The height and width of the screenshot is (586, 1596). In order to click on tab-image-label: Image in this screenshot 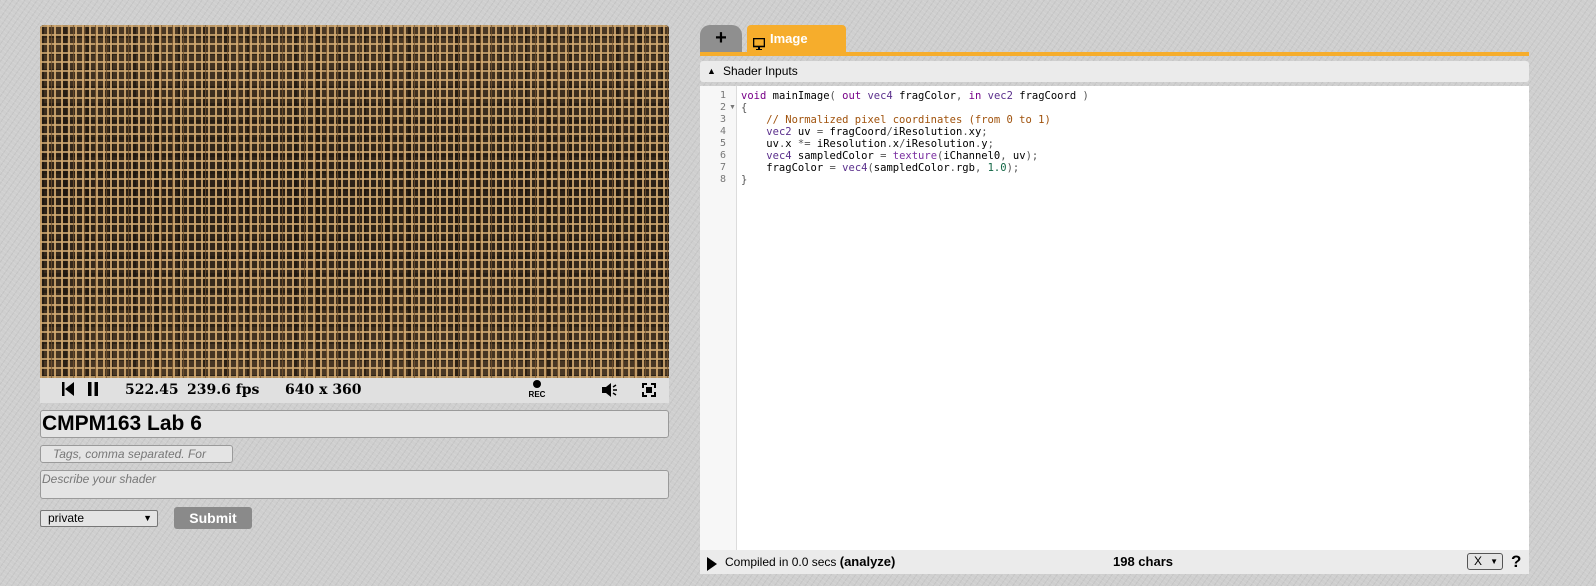, I will do `click(789, 38)`.